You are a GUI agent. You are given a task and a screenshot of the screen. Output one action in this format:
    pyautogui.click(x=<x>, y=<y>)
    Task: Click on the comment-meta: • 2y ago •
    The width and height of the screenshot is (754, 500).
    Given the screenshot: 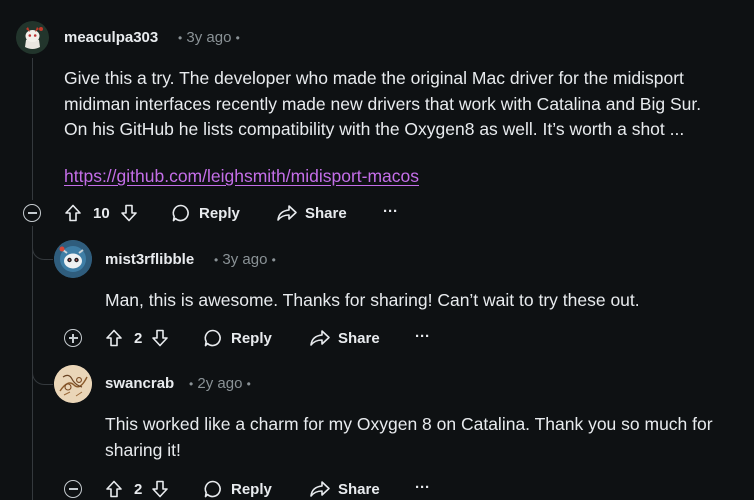 What is the action you would take?
    pyautogui.click(x=220, y=383)
    